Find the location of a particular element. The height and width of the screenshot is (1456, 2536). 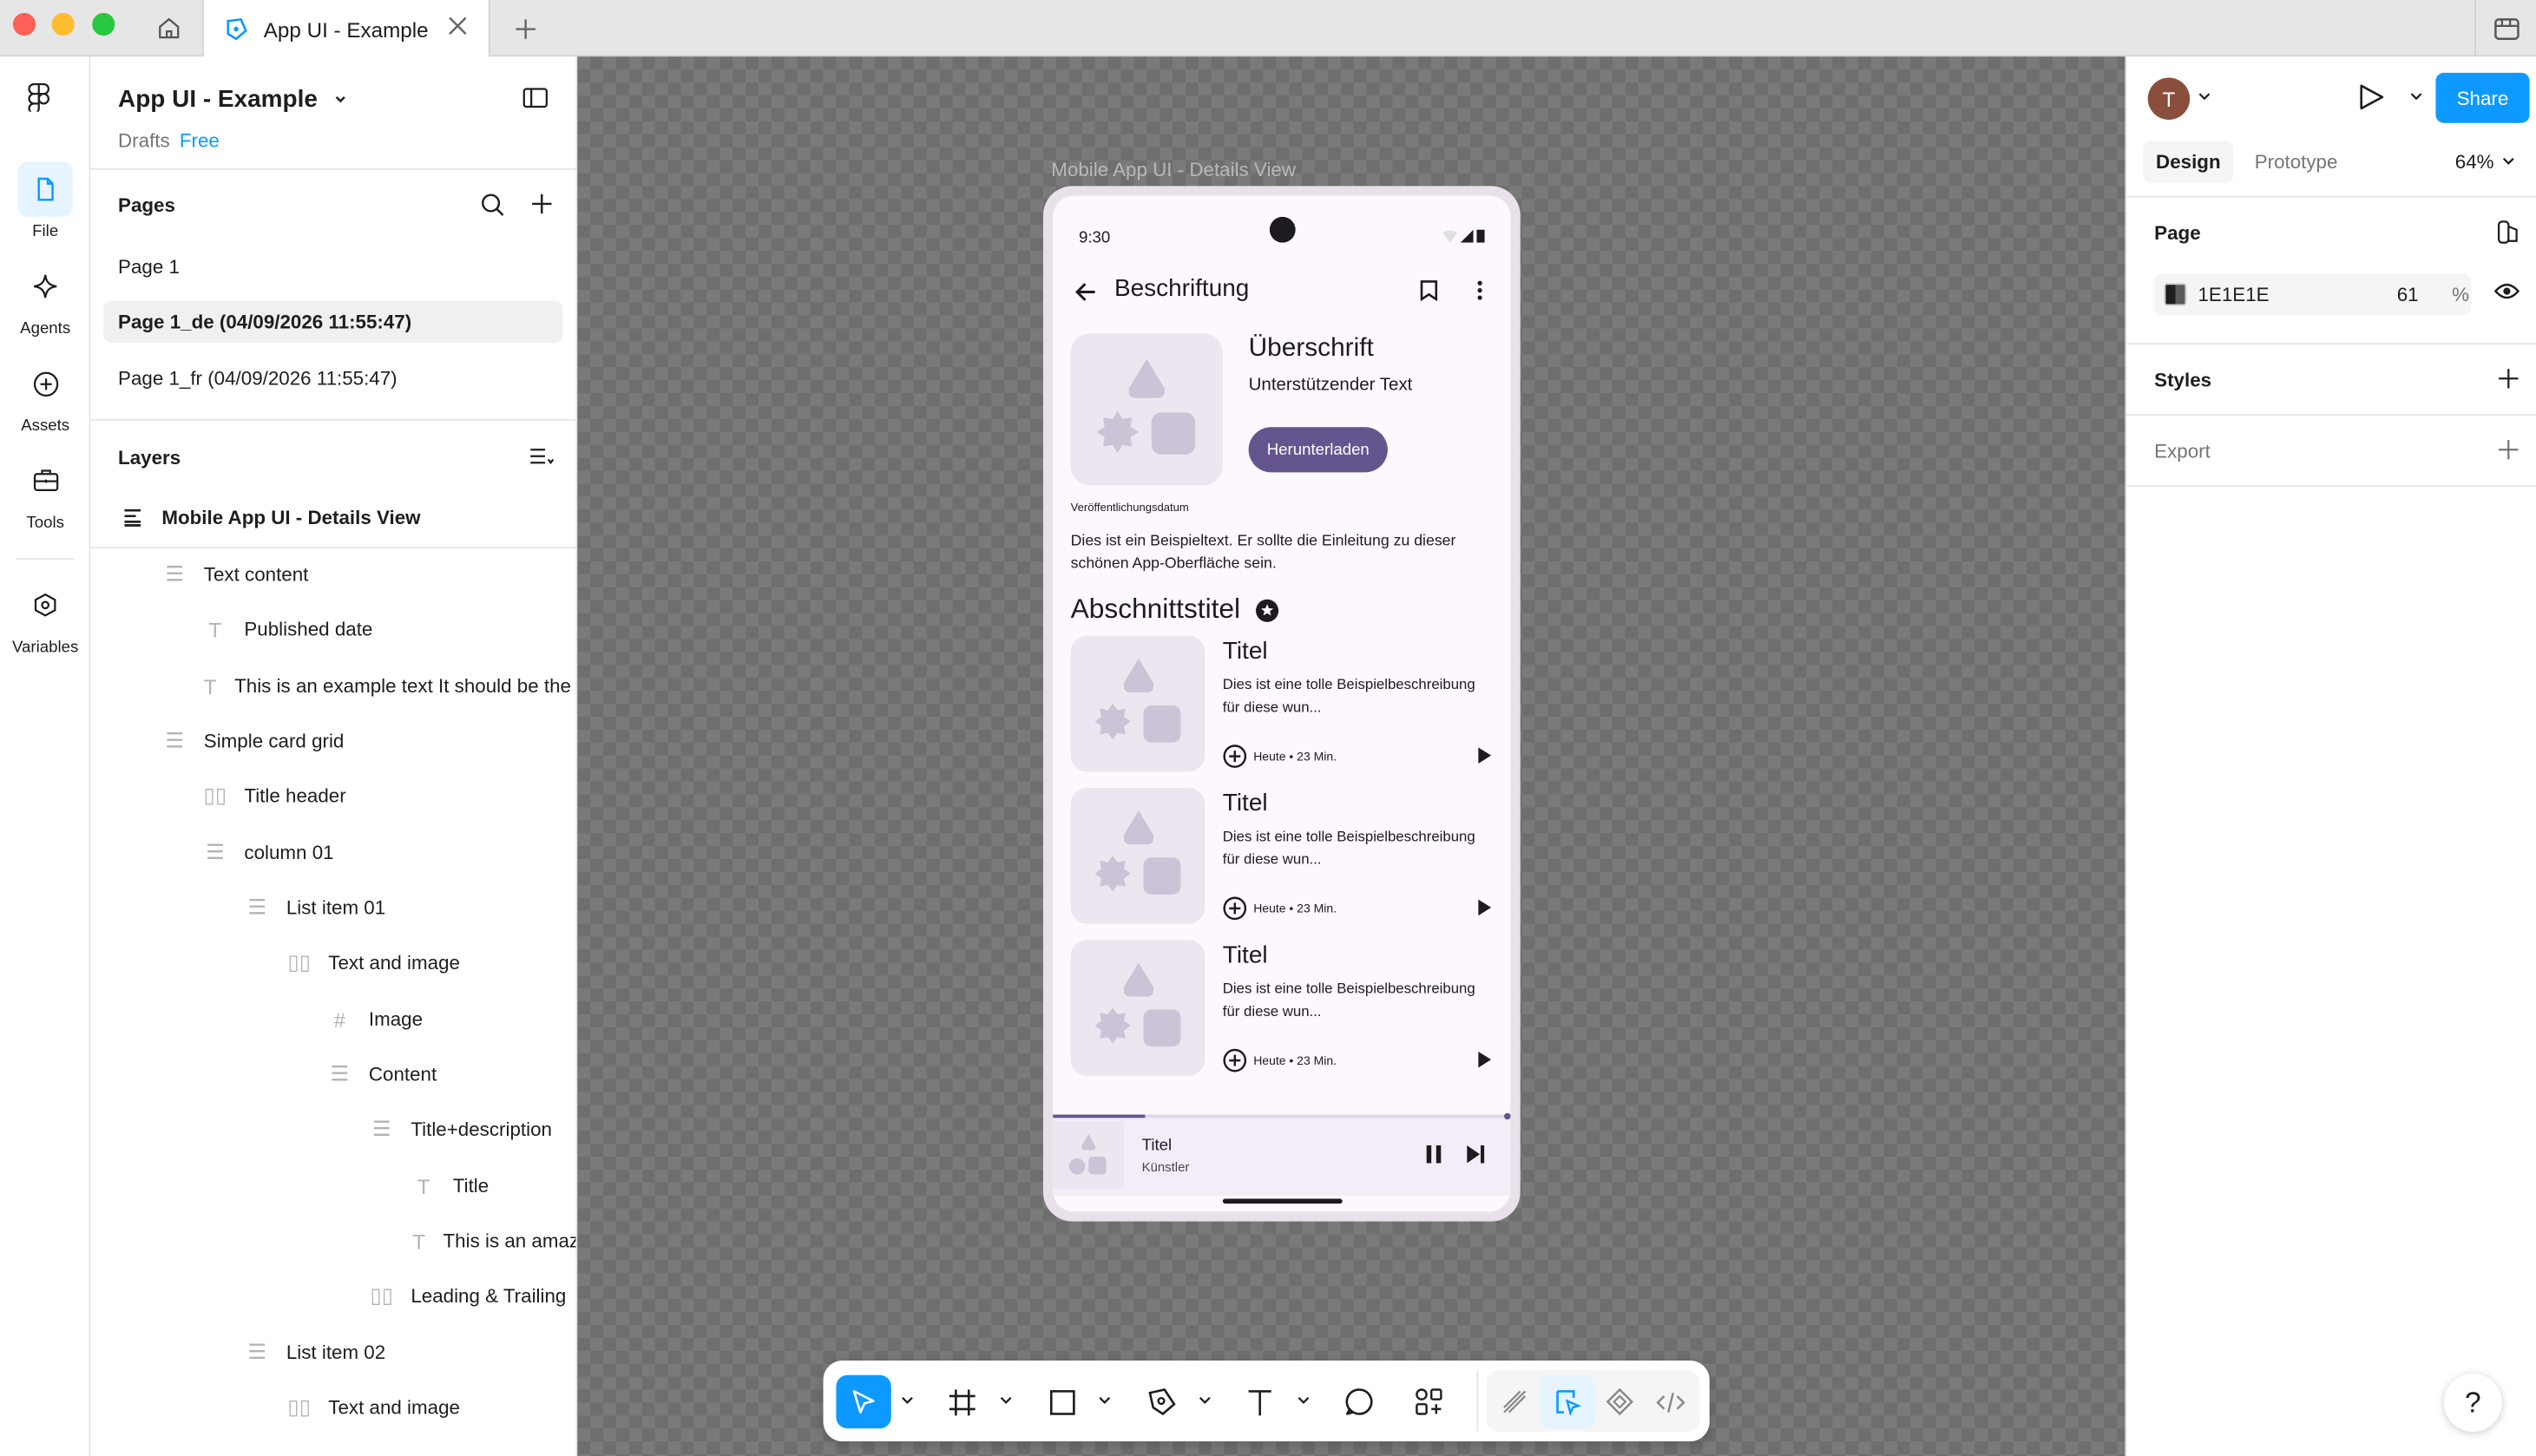

text-icon: T is located at coordinates (215, 629).